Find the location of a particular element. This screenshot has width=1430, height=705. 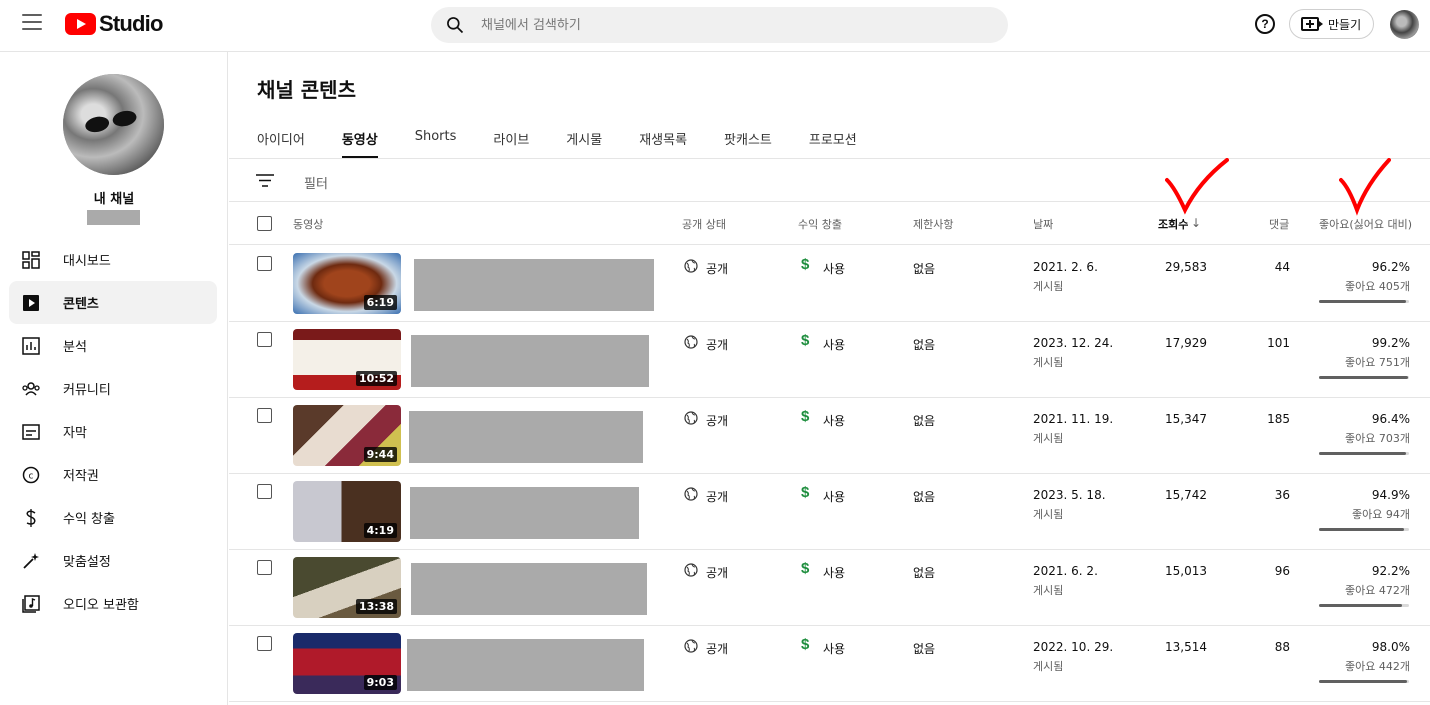

date-value: 2023. 12. 24. is located at coordinates (1073, 343).